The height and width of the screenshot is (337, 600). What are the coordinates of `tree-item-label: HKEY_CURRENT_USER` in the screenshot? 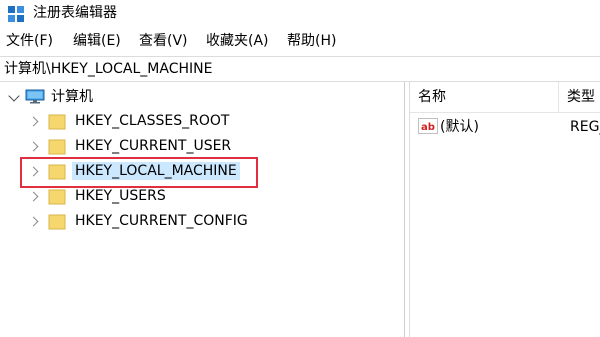 It's located at (153, 146).